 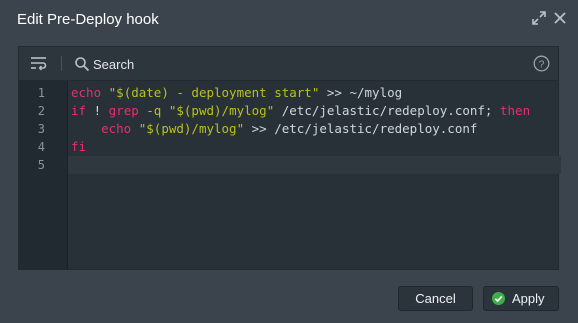 What do you see at coordinates (79, 146) in the screenshot?
I see `code-token: fi` at bounding box center [79, 146].